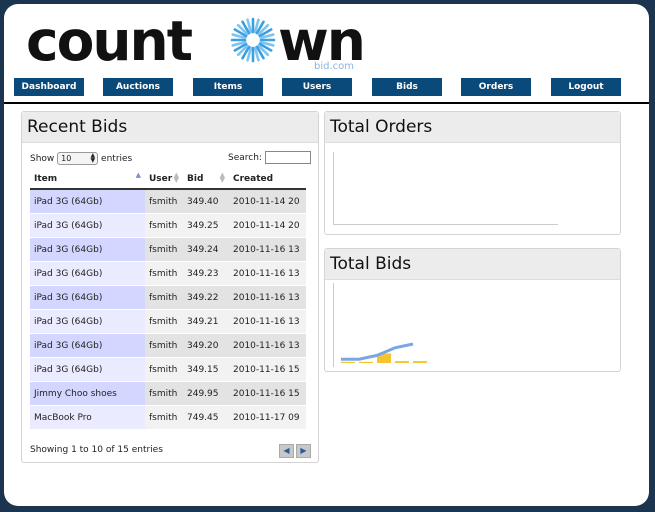 This screenshot has width=655, height=512. Describe the element at coordinates (586, 87) in the screenshot. I see `nav-logout: Logout` at that location.